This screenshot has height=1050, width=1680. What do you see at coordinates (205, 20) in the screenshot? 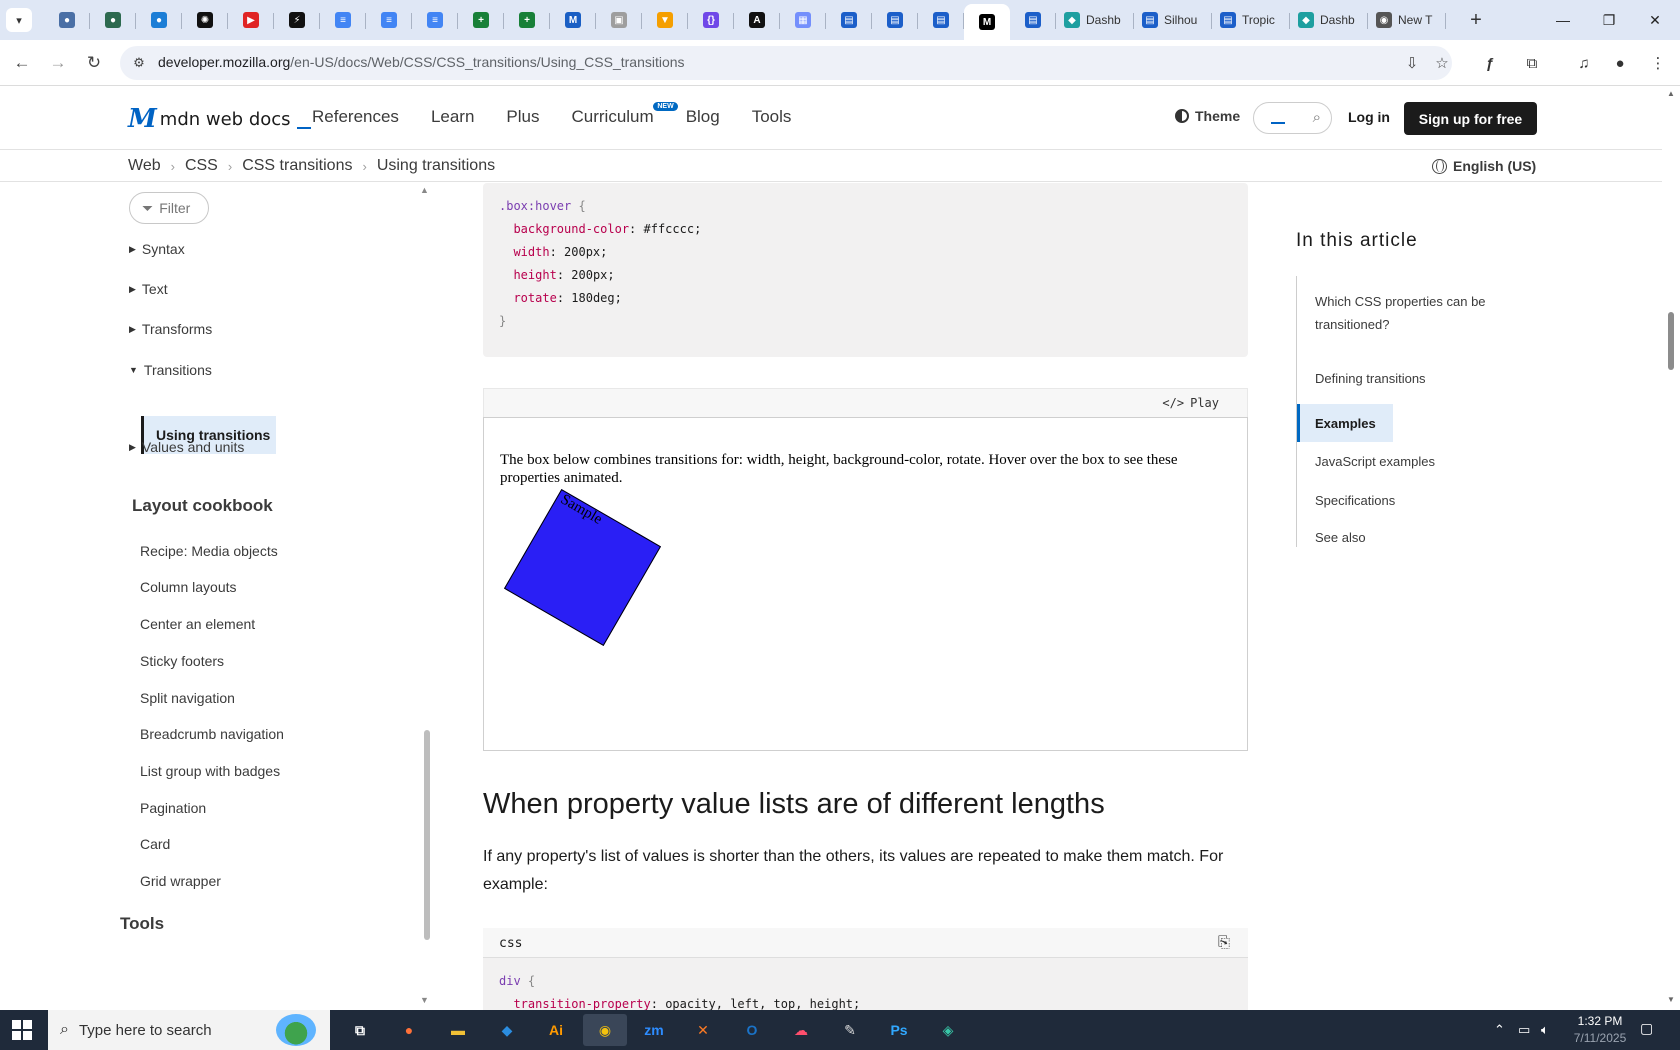
I see `browser-tab: ✺` at bounding box center [205, 20].